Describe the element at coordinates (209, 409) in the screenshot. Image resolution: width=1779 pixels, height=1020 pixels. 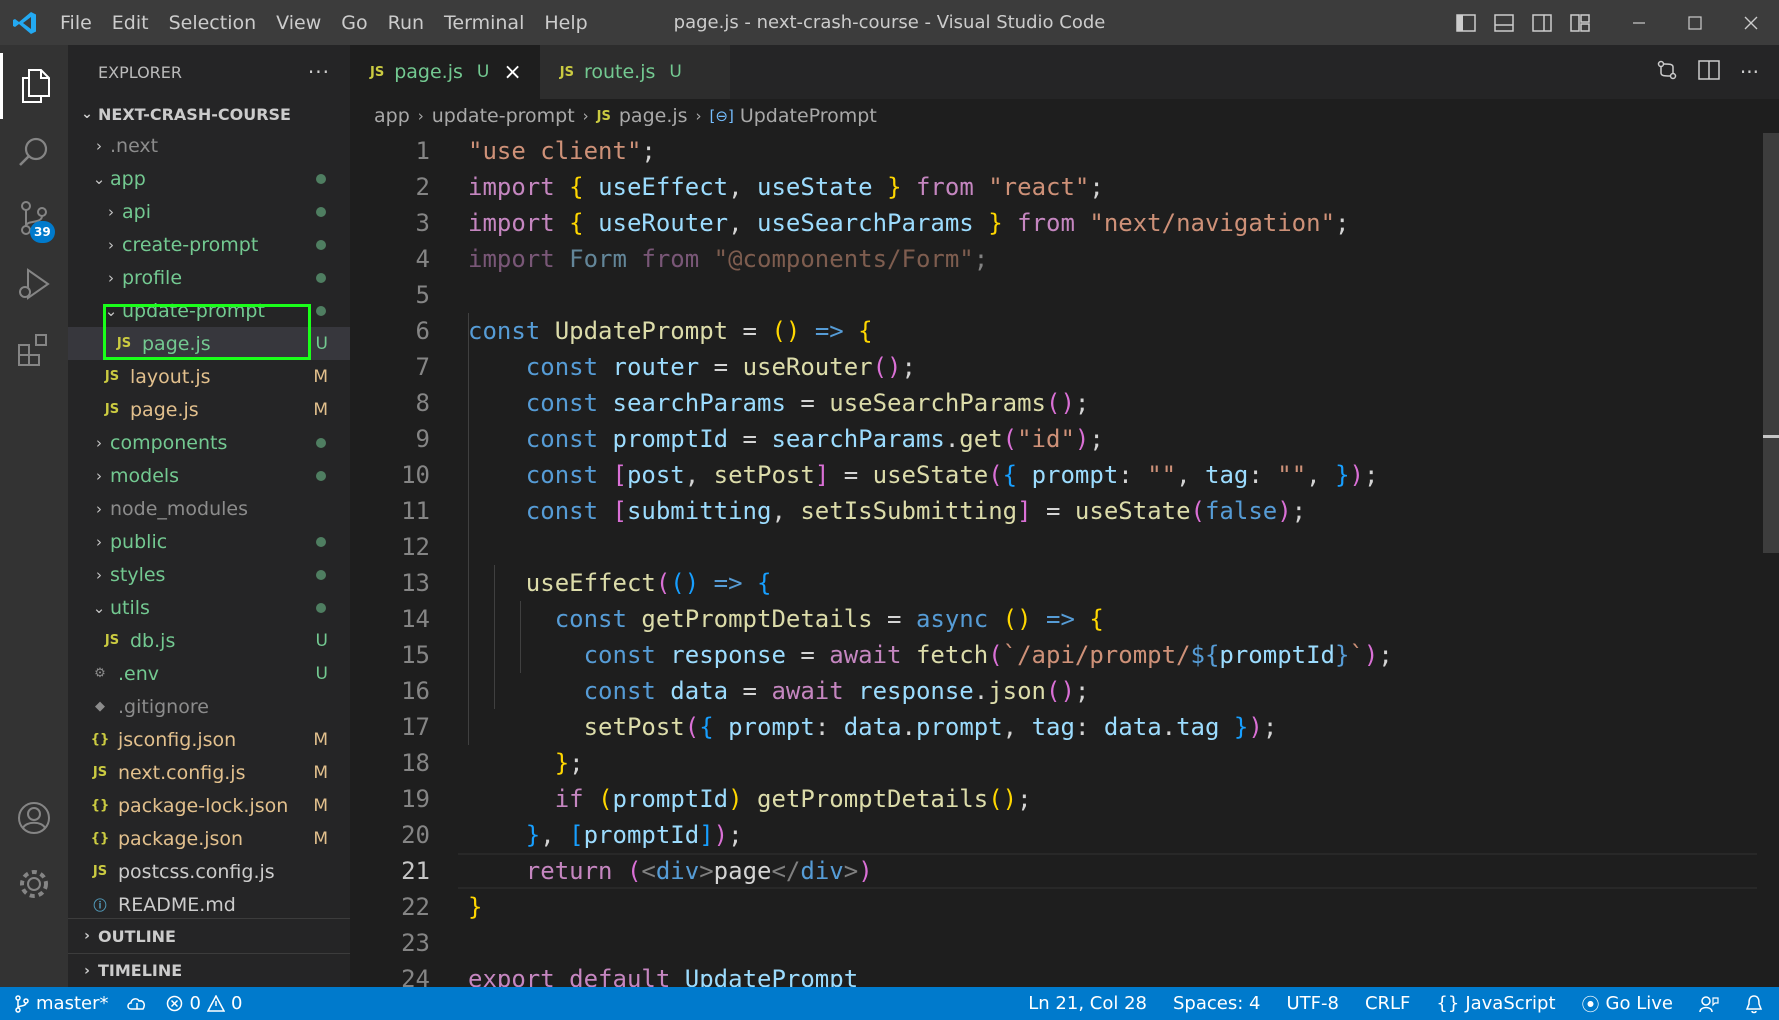
I see `tree-file: JS page.js M` at that location.